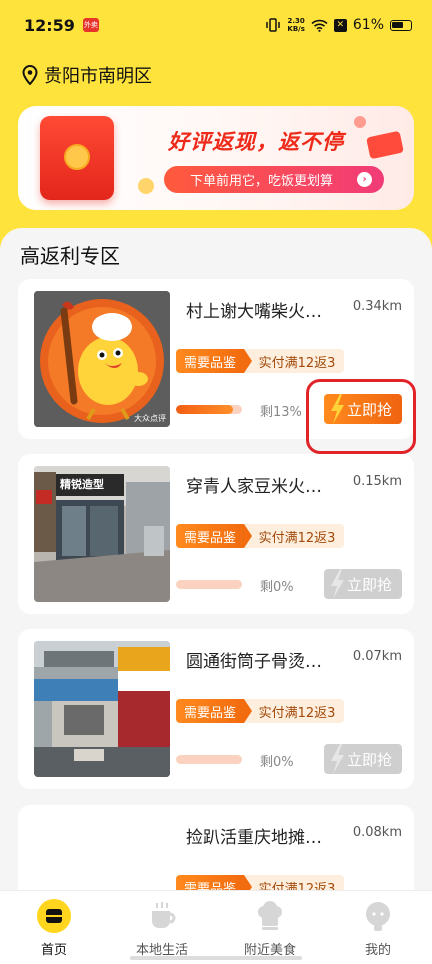 Image resolution: width=432 pixels, height=964 pixels. Describe the element at coordinates (49, 25) in the screenshot. I see `status-time: 12:59` at that location.